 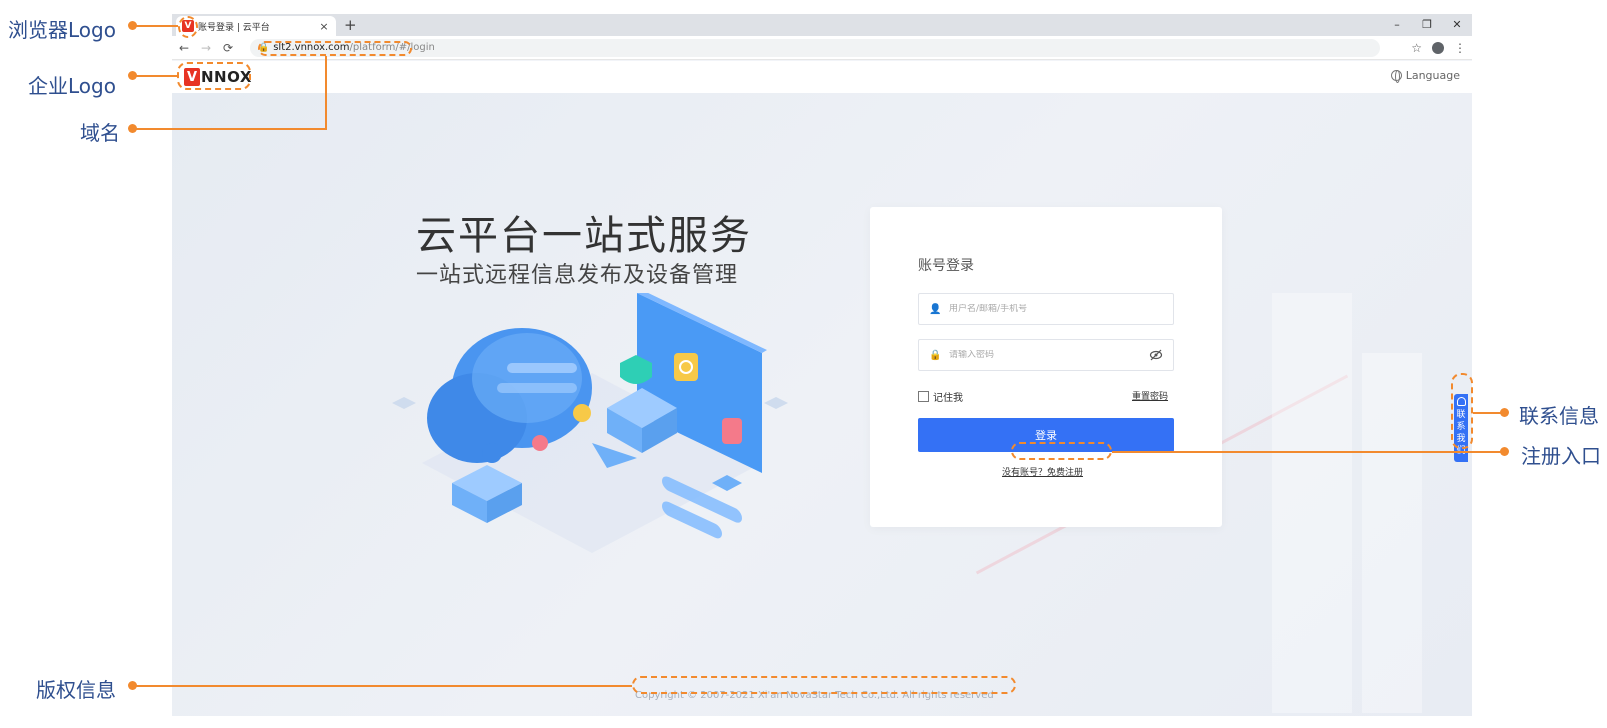 What do you see at coordinates (732, 431) in the screenshot?
I see `thermometer-tile` at bounding box center [732, 431].